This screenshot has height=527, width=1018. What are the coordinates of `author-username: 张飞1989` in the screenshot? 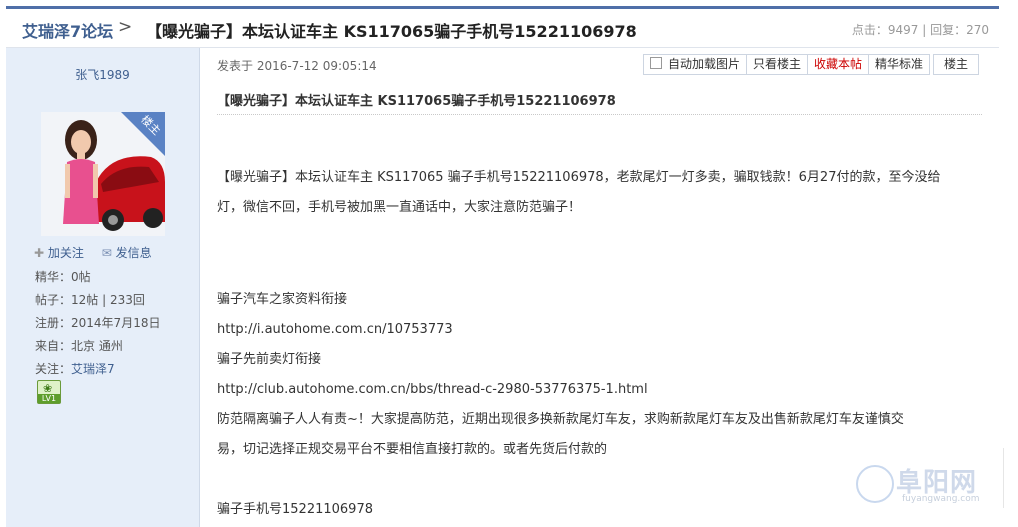 It's located at (102, 74).